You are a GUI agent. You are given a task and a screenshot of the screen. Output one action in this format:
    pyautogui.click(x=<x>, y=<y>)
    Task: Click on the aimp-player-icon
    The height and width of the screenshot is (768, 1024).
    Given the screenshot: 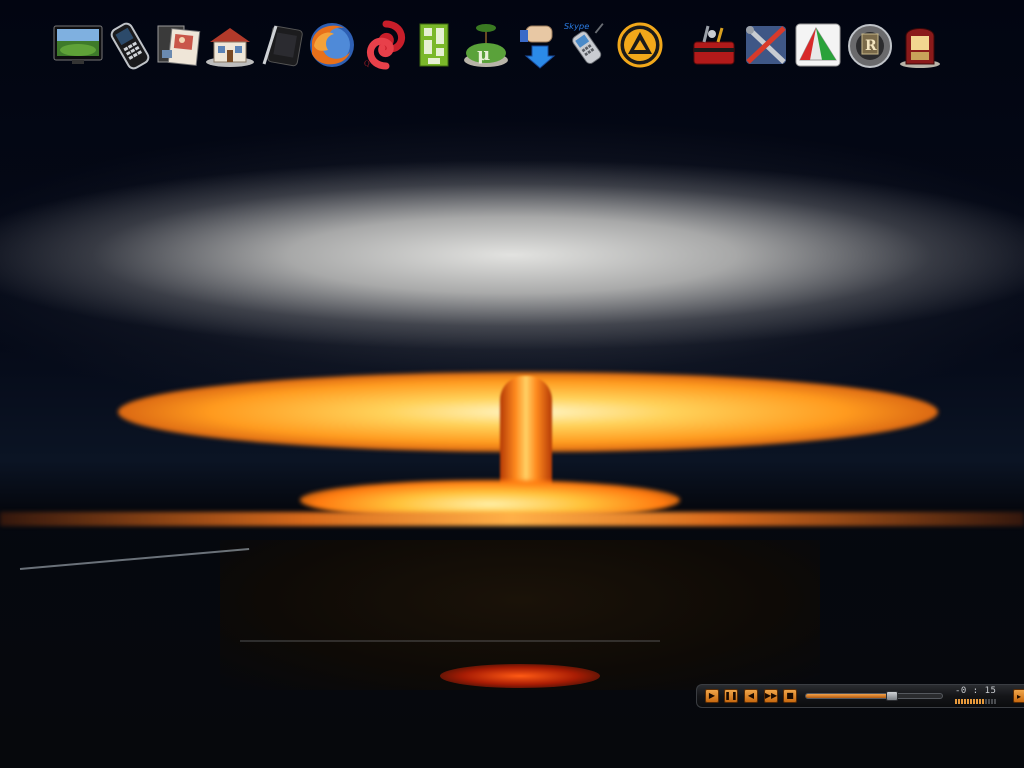 What is the action you would take?
    pyautogui.click(x=640, y=45)
    